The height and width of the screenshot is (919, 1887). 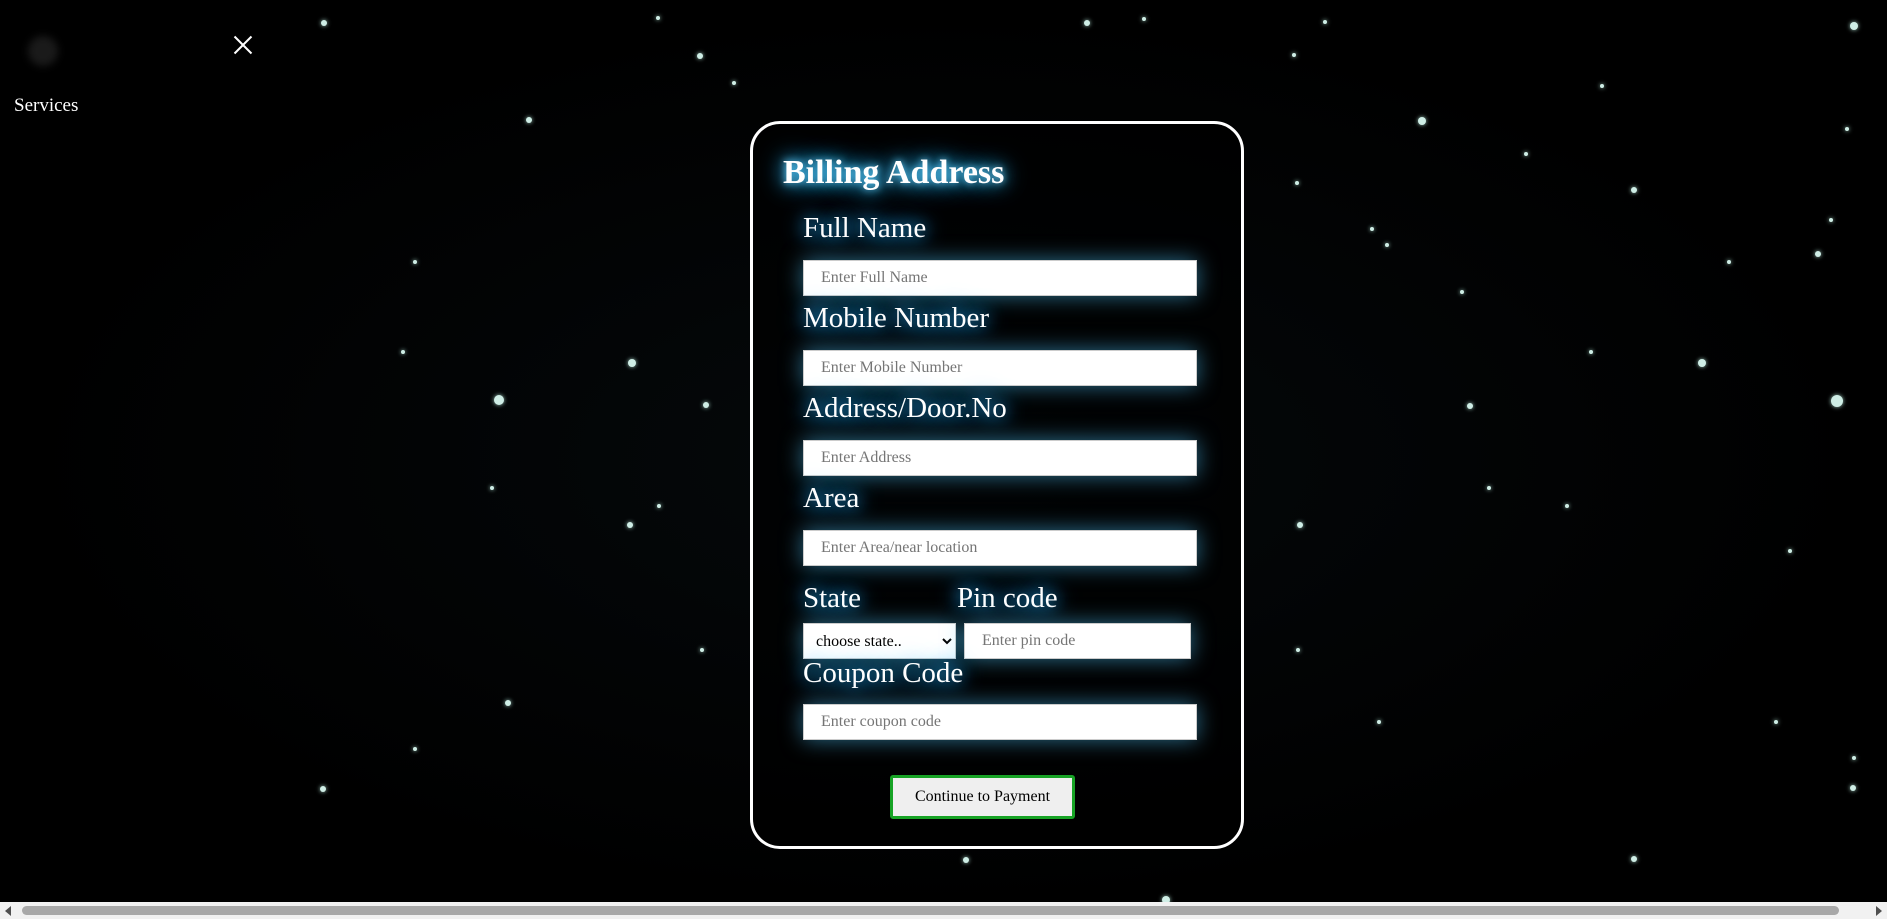 What do you see at coordinates (1000, 458) in the screenshot?
I see `address-input` at bounding box center [1000, 458].